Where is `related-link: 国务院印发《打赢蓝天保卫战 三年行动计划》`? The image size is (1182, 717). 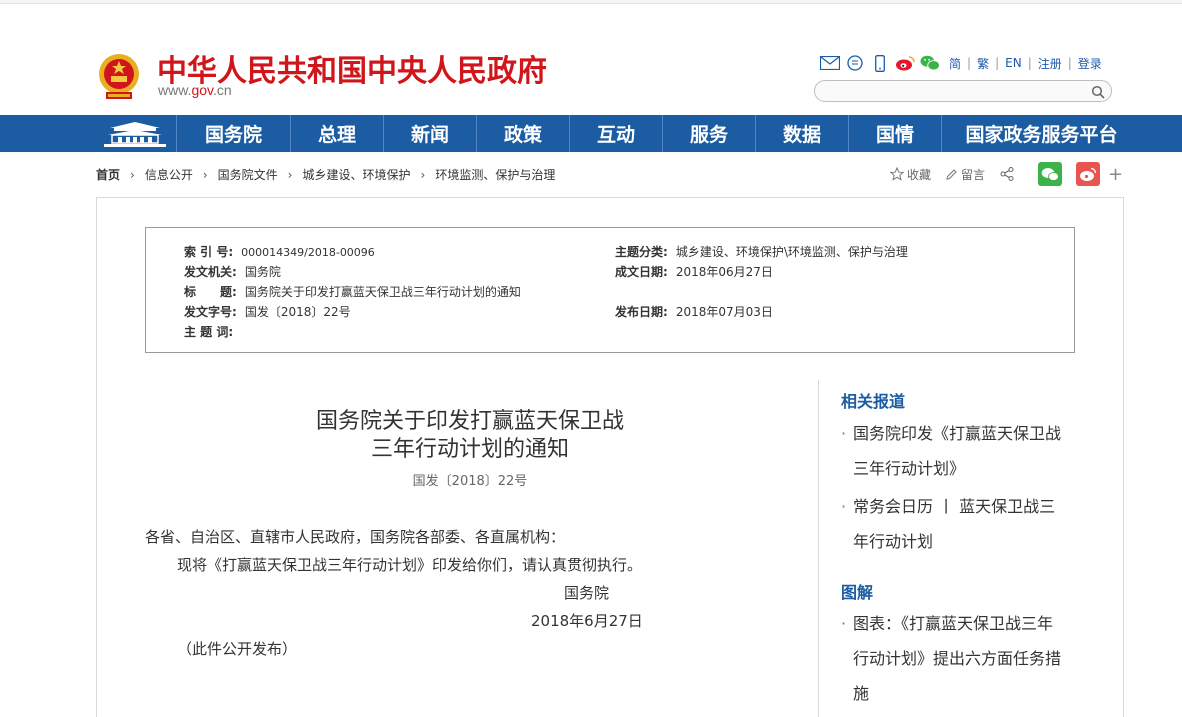 related-link: 国务院印发《打赢蓝天保卫战 三年行动计划》 is located at coordinates (957, 451).